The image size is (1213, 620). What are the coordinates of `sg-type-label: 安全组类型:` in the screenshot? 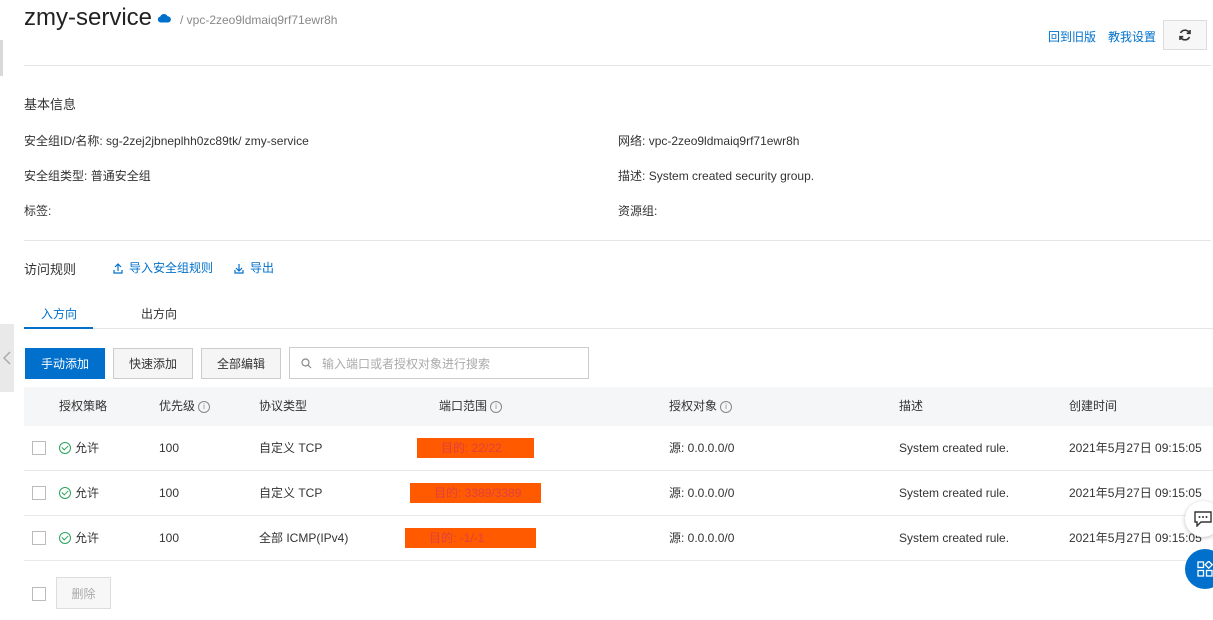 It's located at (56, 176).